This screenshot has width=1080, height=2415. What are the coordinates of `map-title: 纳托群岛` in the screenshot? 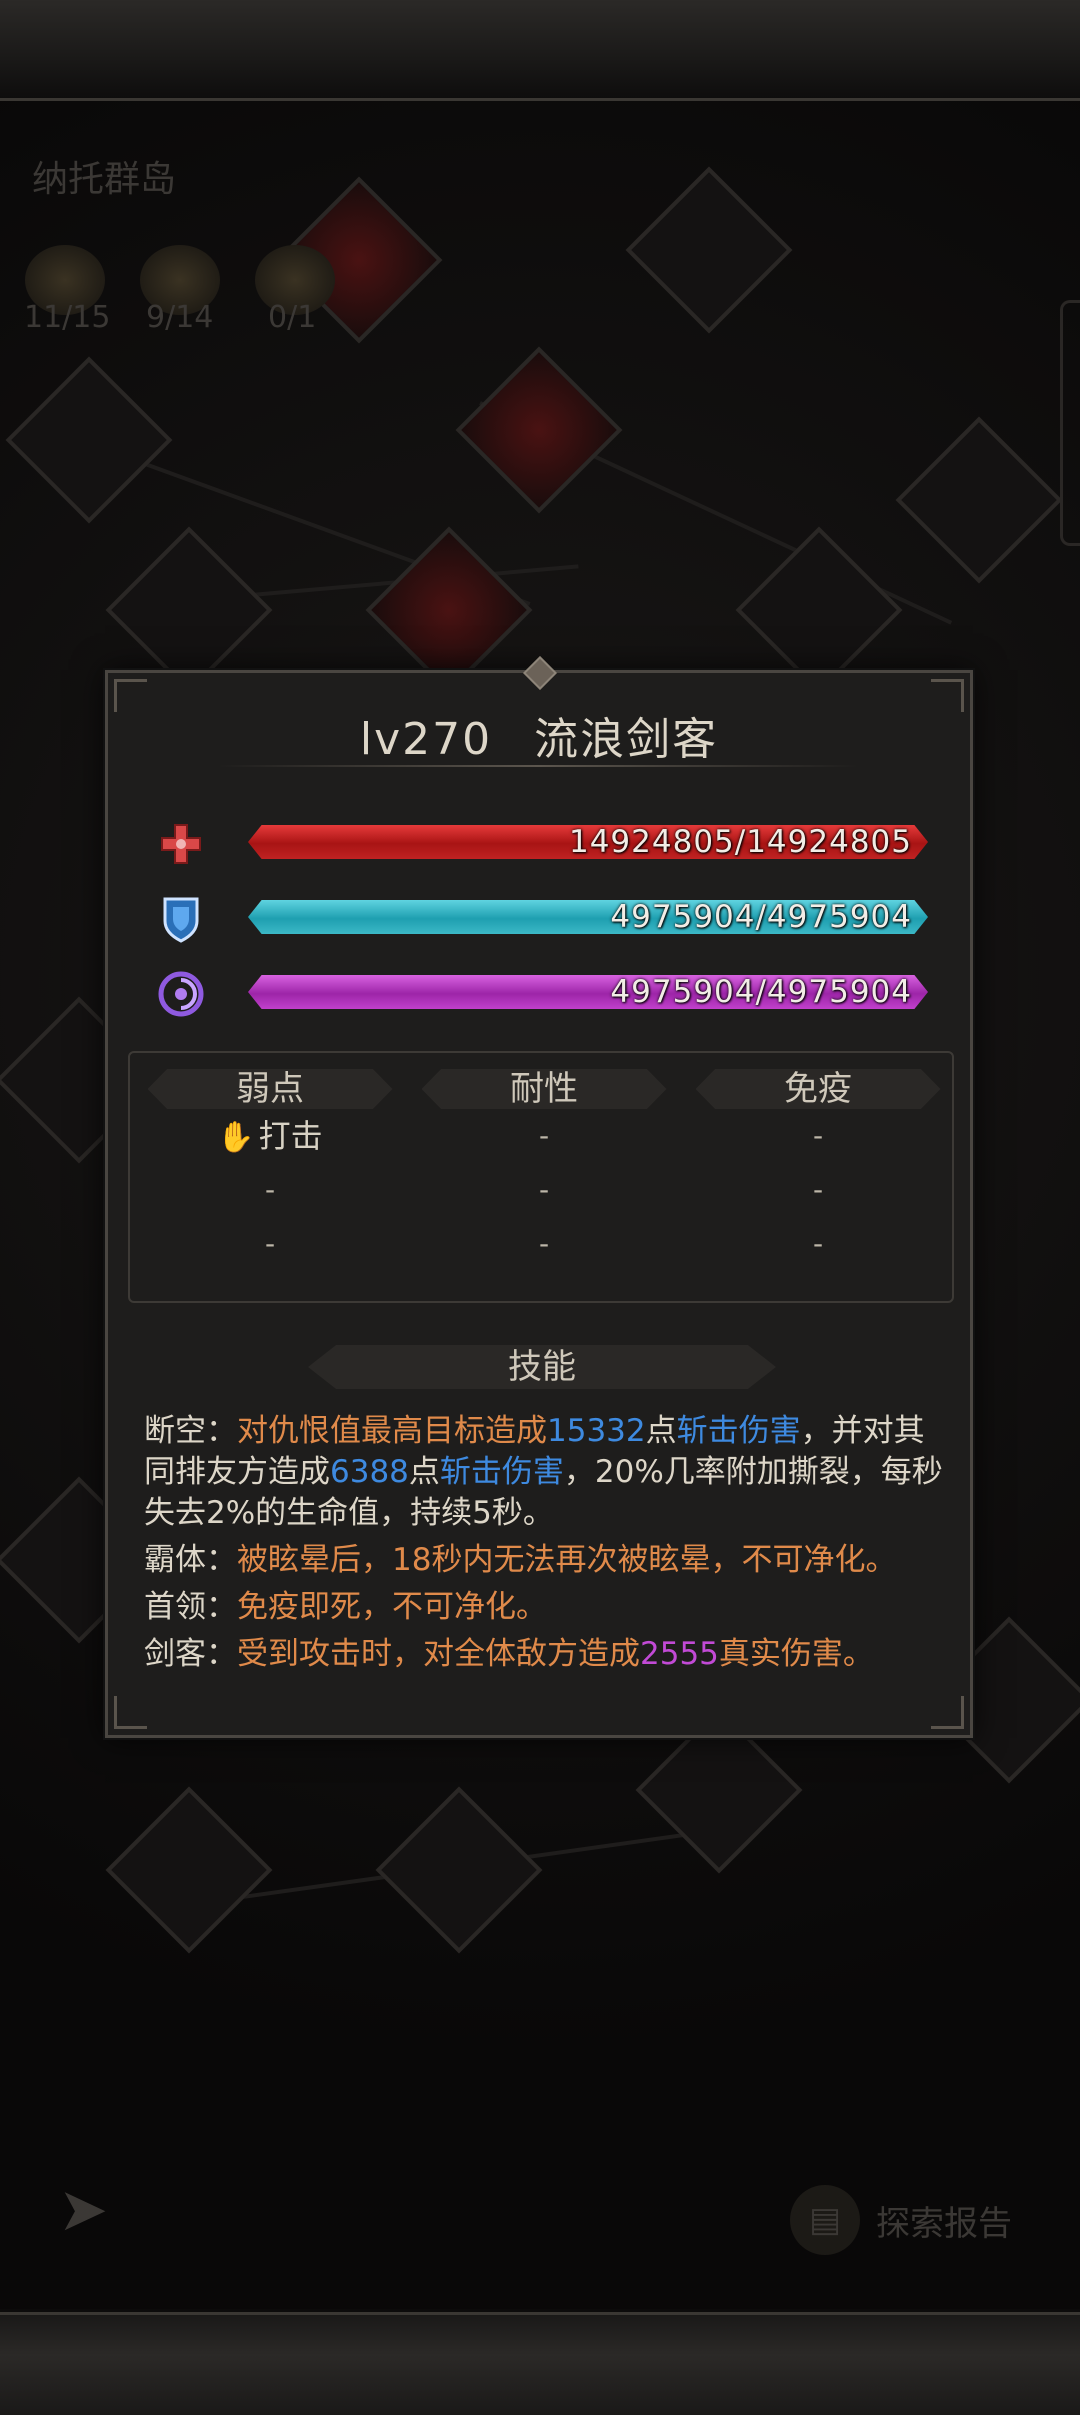 It's located at (104, 179).